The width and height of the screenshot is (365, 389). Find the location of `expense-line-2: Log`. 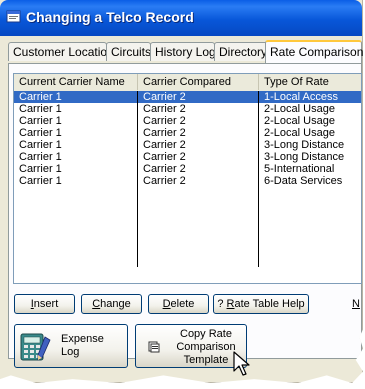

expense-line-2: Log is located at coordinates (70, 352).